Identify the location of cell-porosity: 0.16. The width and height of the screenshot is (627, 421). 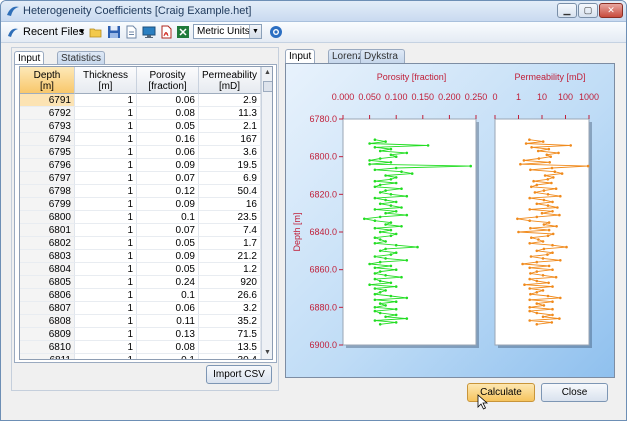
(168, 139).